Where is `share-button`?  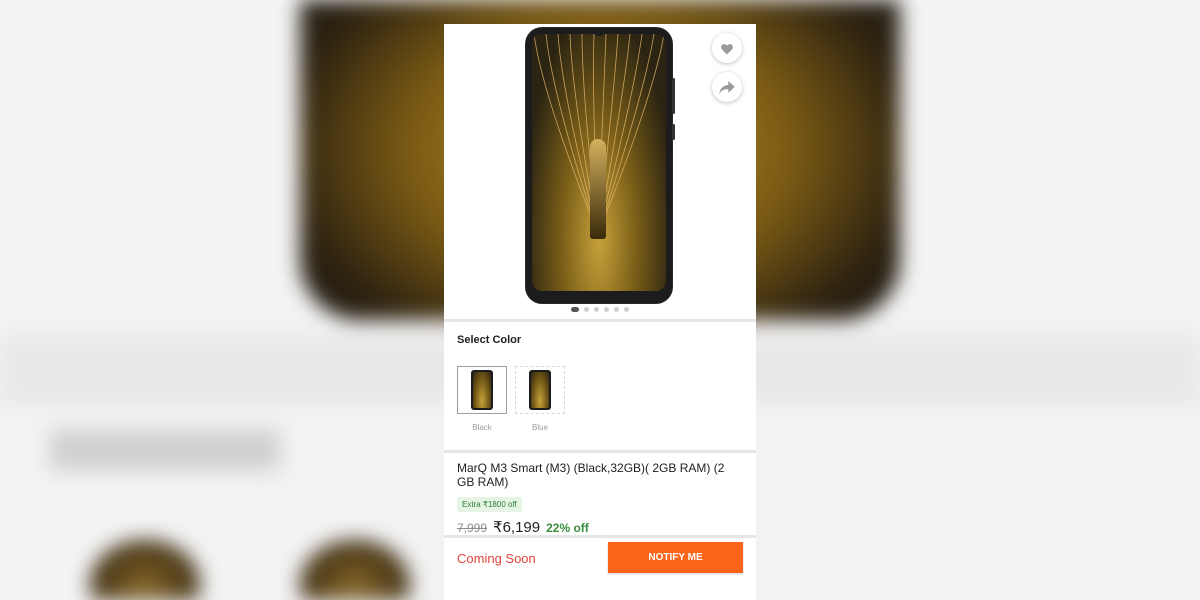 share-button is located at coordinates (727, 87).